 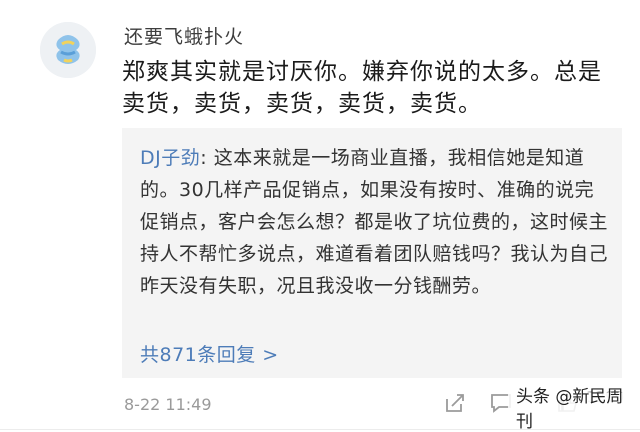 I want to click on share-icon, so click(x=455, y=403).